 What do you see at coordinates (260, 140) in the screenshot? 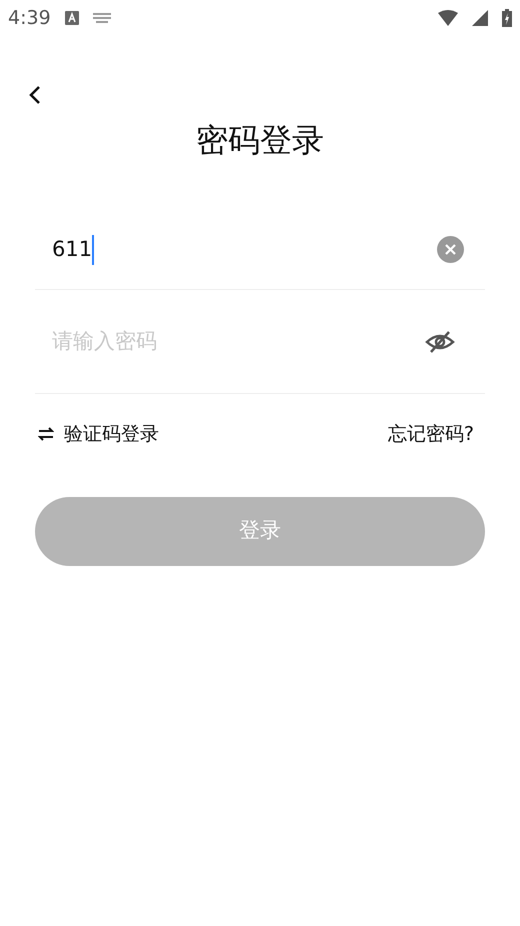
I see `page-title: 密码登录` at bounding box center [260, 140].